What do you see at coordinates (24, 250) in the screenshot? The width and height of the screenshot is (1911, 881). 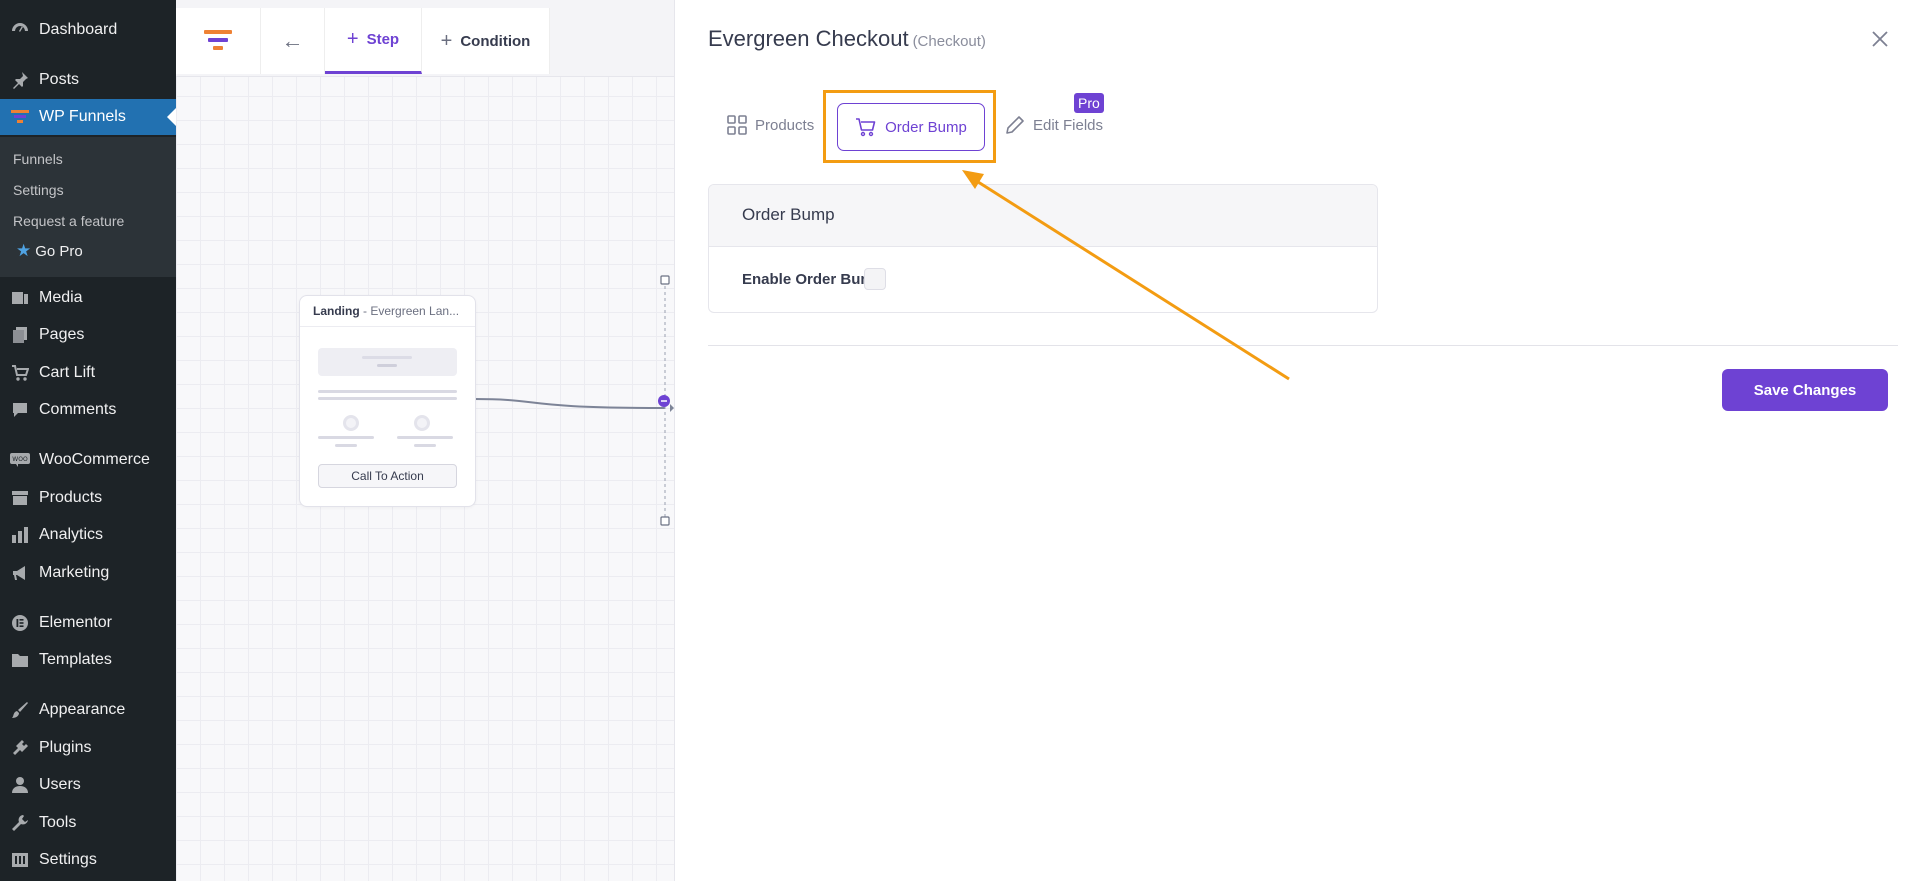 I see `star-icon: ★` at bounding box center [24, 250].